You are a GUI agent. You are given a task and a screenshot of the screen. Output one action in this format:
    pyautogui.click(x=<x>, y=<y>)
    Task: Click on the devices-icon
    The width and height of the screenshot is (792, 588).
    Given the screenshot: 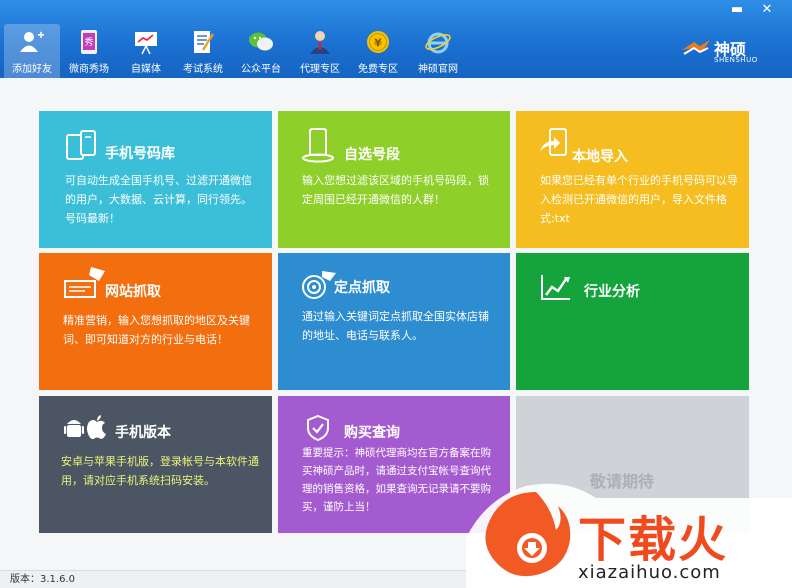 What is the action you would take?
    pyautogui.click(x=81, y=145)
    